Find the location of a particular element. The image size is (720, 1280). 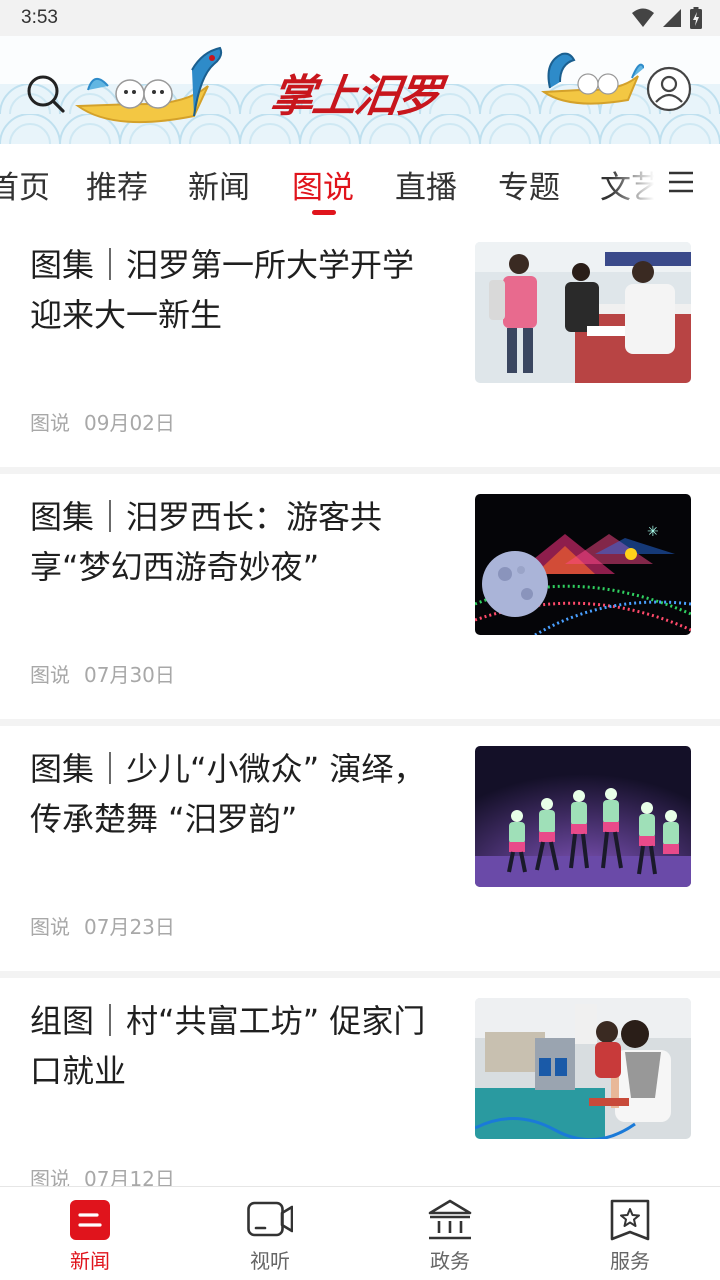

feed-item-title: 组图｜村“共富工坊” 促家门口就业 is located at coordinates (237, 1046).